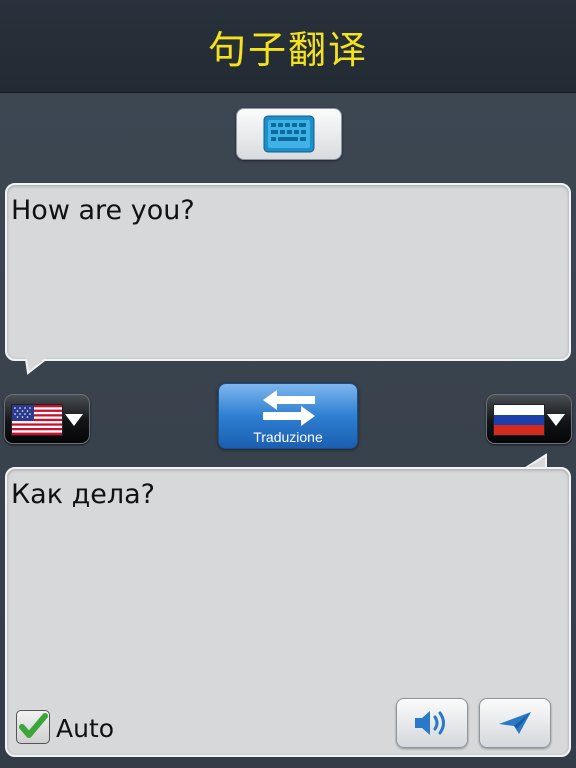 This screenshot has width=576, height=768. I want to click on auto-checkbox, so click(33, 727).